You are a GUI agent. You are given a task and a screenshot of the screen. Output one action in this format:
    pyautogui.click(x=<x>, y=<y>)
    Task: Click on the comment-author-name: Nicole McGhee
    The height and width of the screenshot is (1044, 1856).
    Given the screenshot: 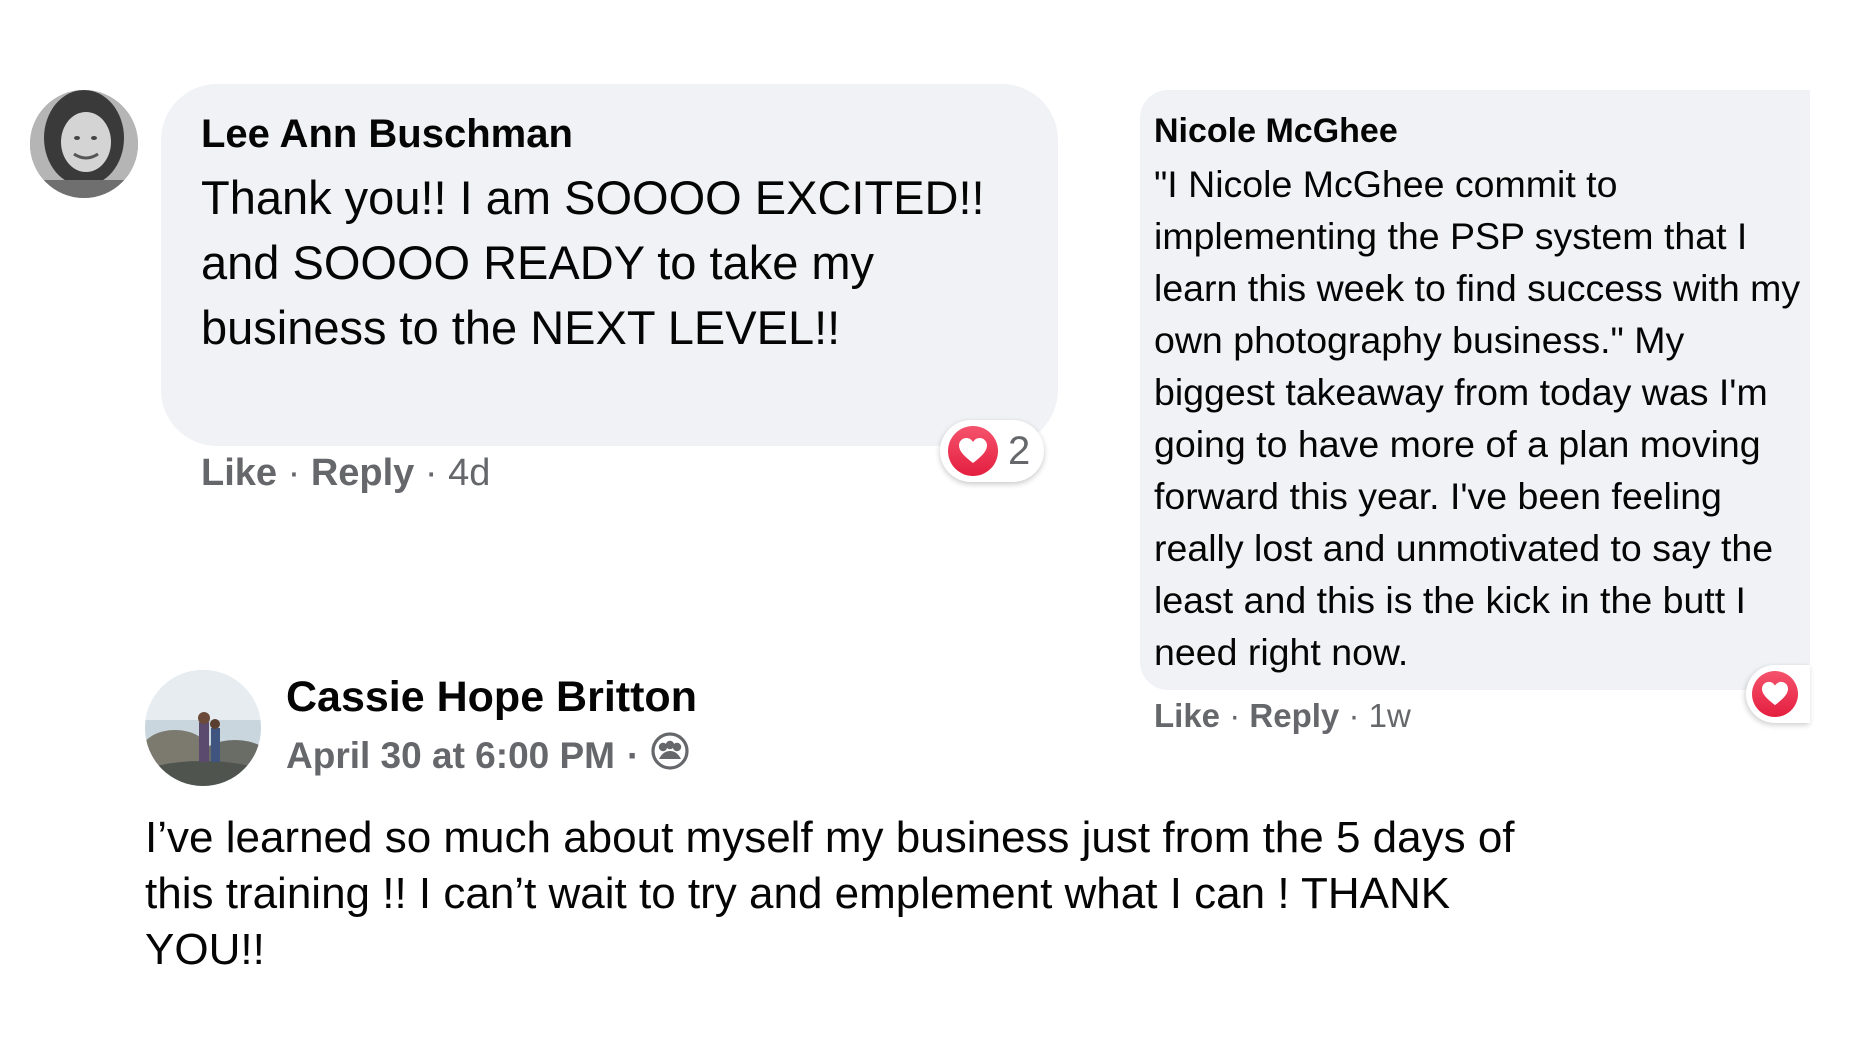 What is the action you would take?
    pyautogui.click(x=1276, y=131)
    